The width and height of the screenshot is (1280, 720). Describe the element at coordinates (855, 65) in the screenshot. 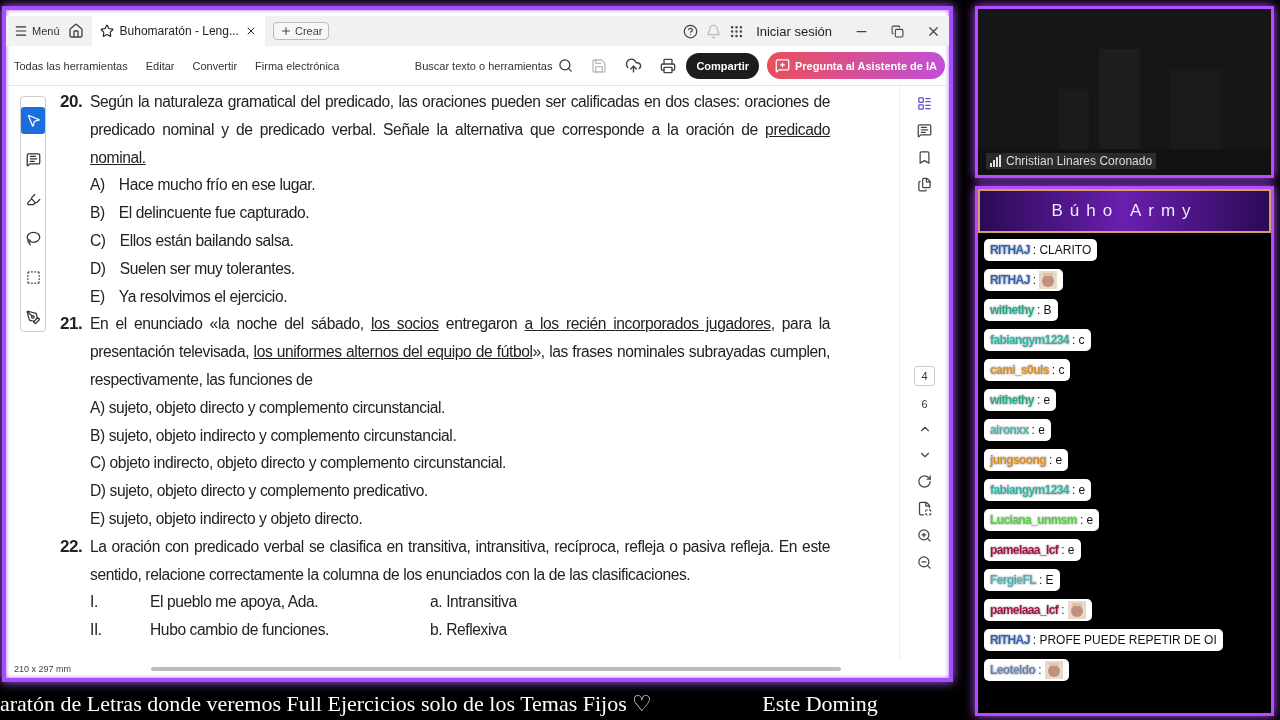

I see `ai-assistant-button: Pregunta al Asistente de IA` at that location.